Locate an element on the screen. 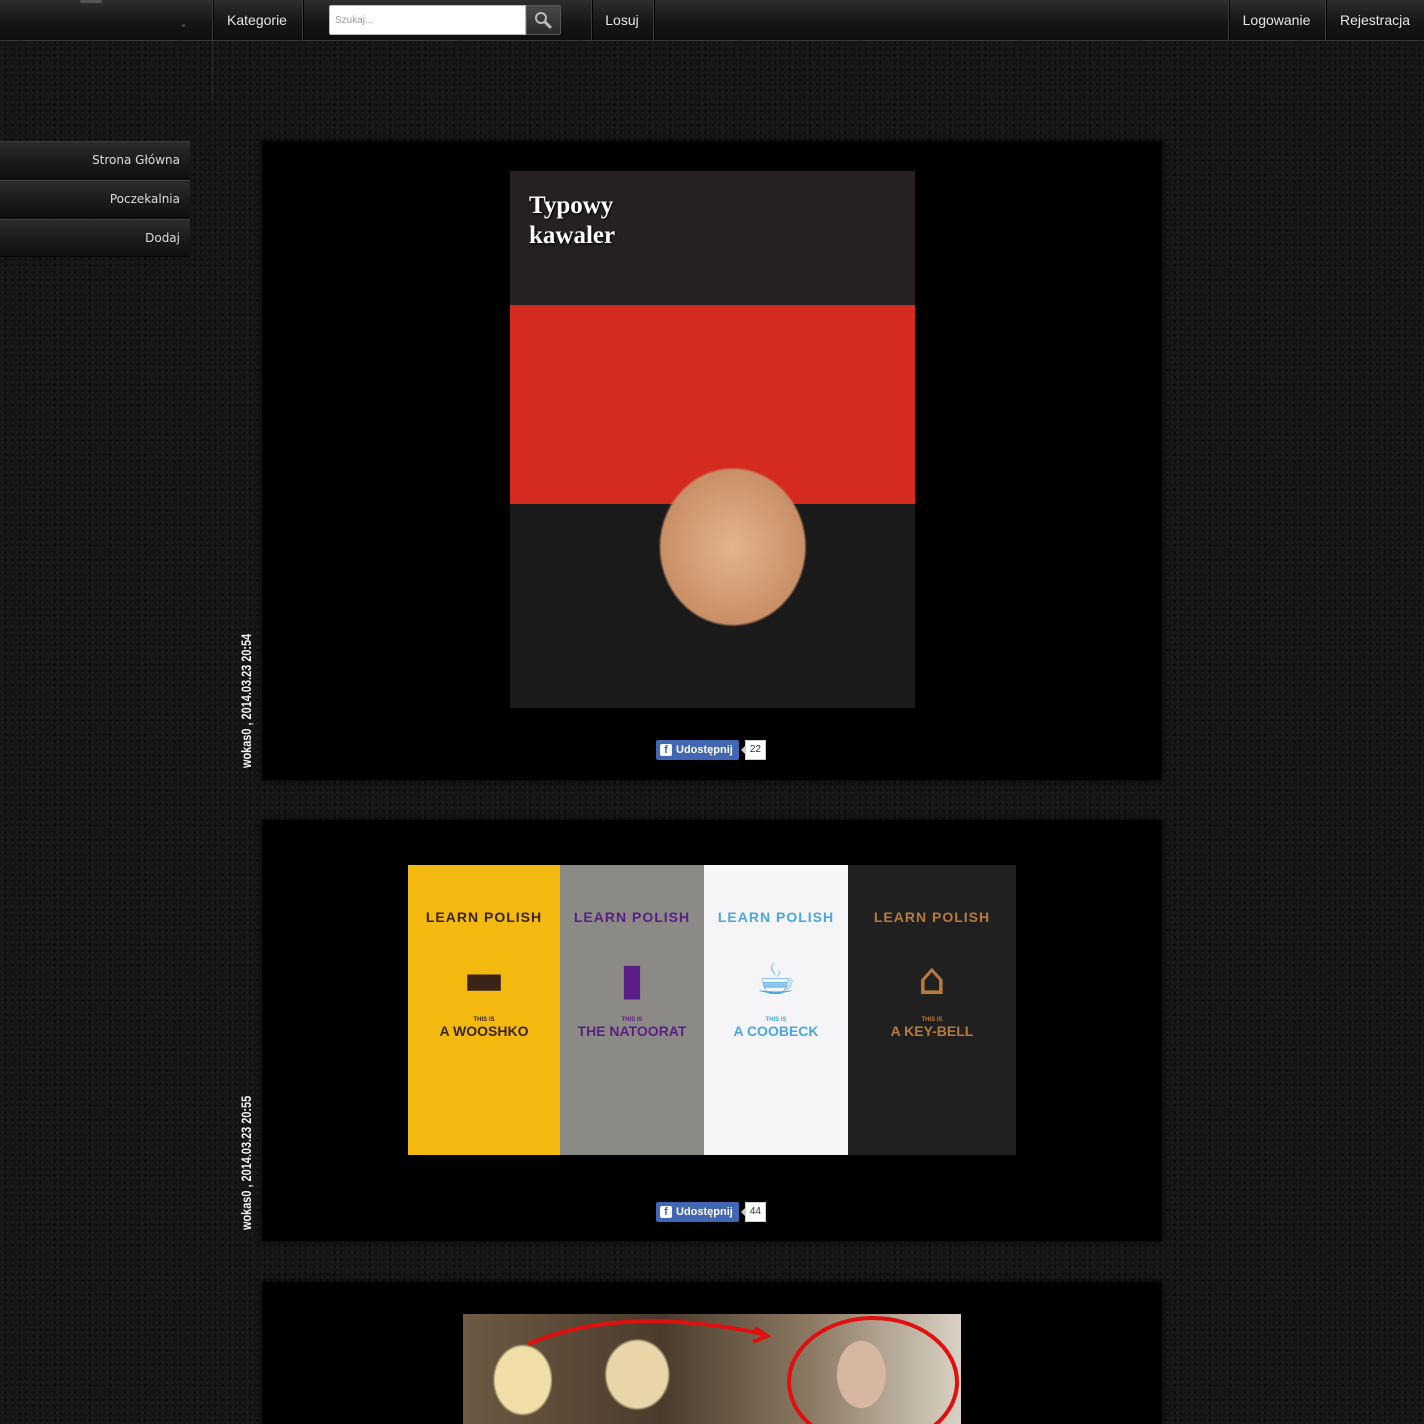  facebook-share: f Udostępnij 22 is located at coordinates (711, 750).